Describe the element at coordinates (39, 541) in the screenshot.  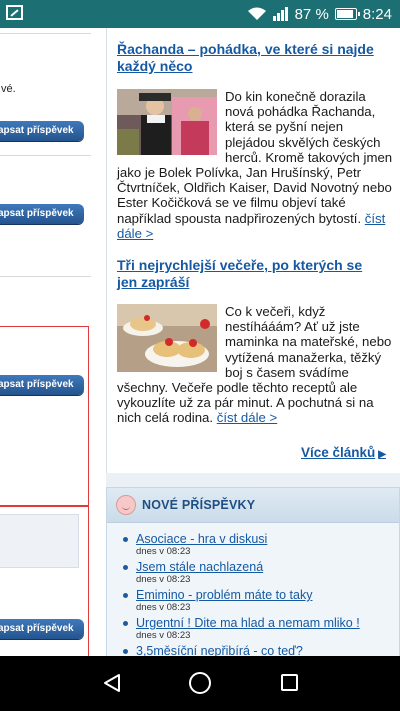
I see `quote-box` at that location.